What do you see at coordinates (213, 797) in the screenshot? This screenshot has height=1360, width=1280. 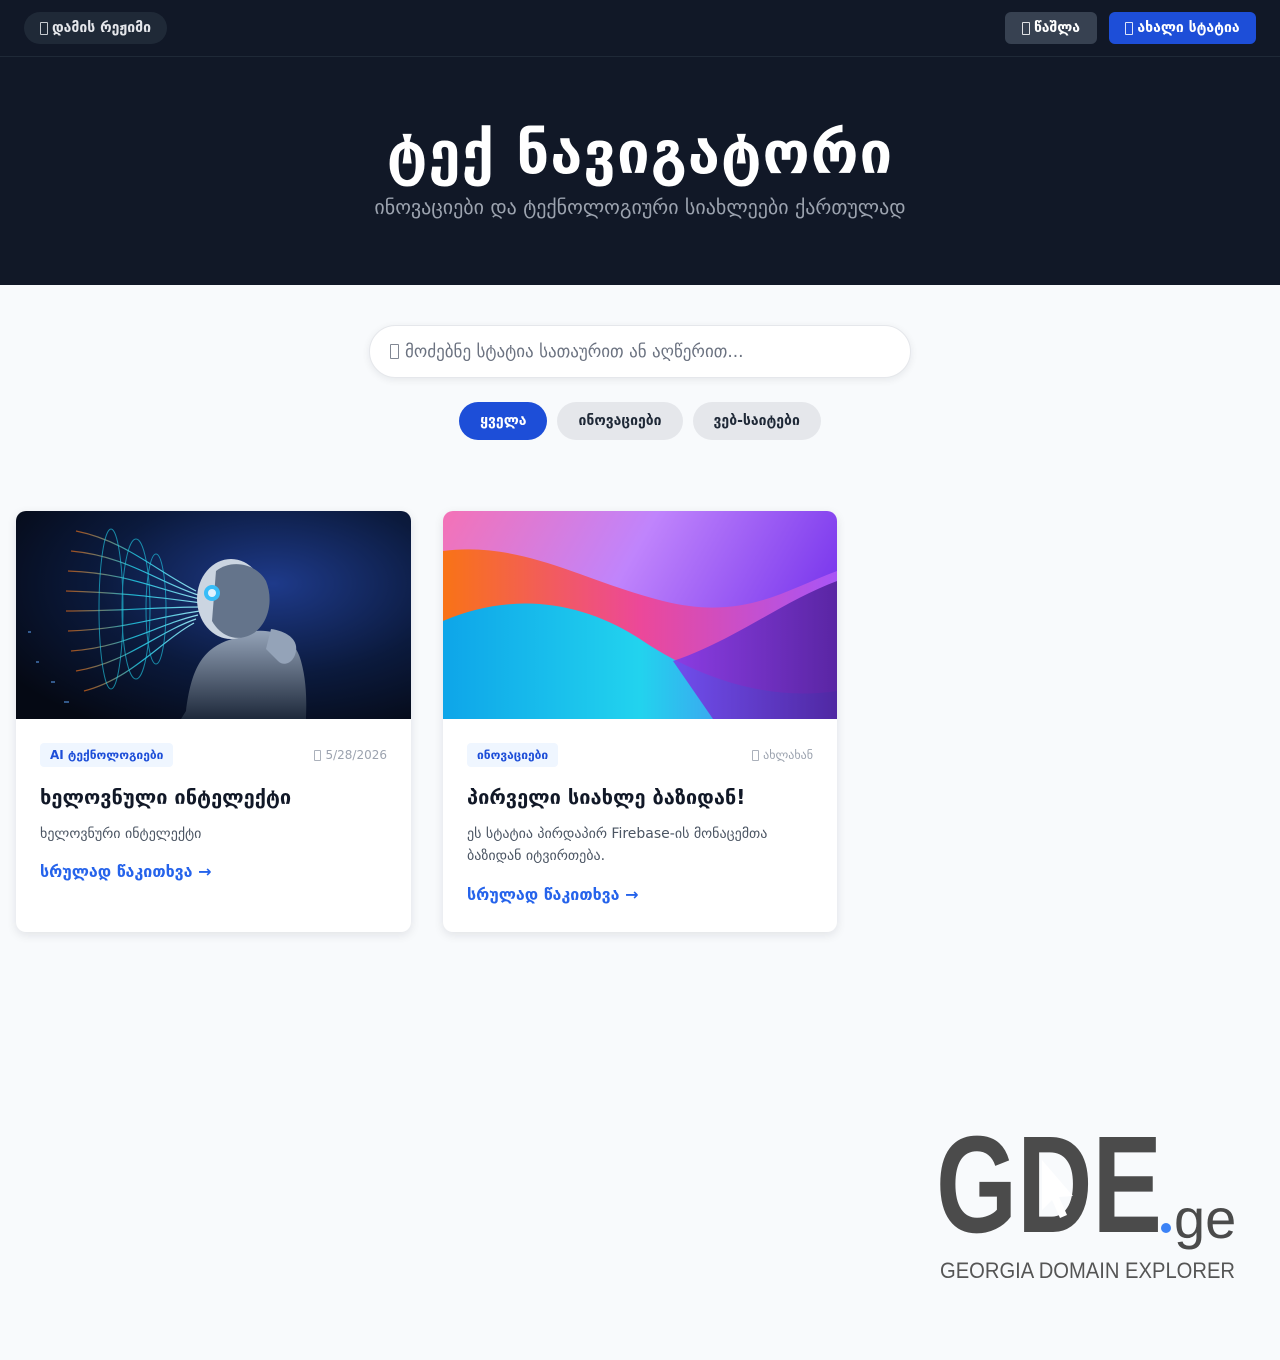 I see `article-title: ხელოვნული ინტელექტი` at bounding box center [213, 797].